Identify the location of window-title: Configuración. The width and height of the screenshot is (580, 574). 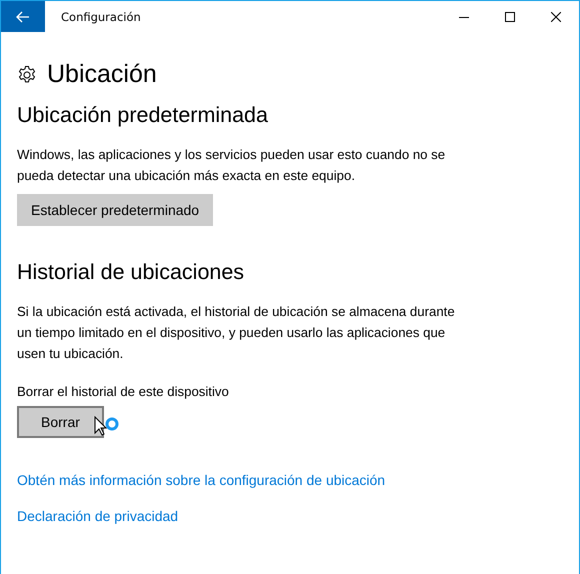
(101, 17).